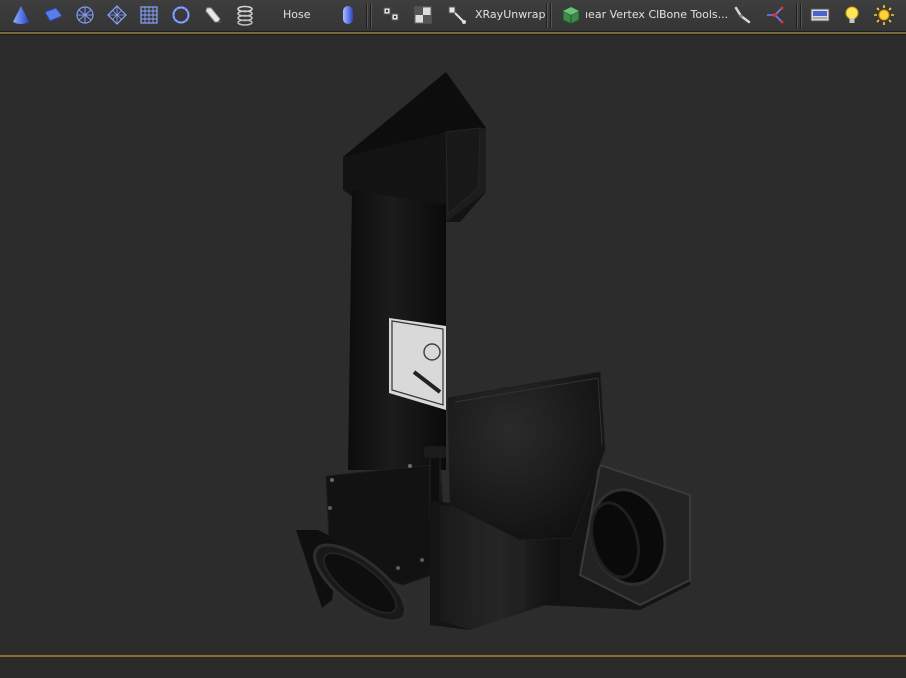 The width and height of the screenshot is (906, 678). Describe the element at coordinates (623, 15) in the screenshot. I see `linear-vertex-color-button: ıear Vertex Clı` at that location.